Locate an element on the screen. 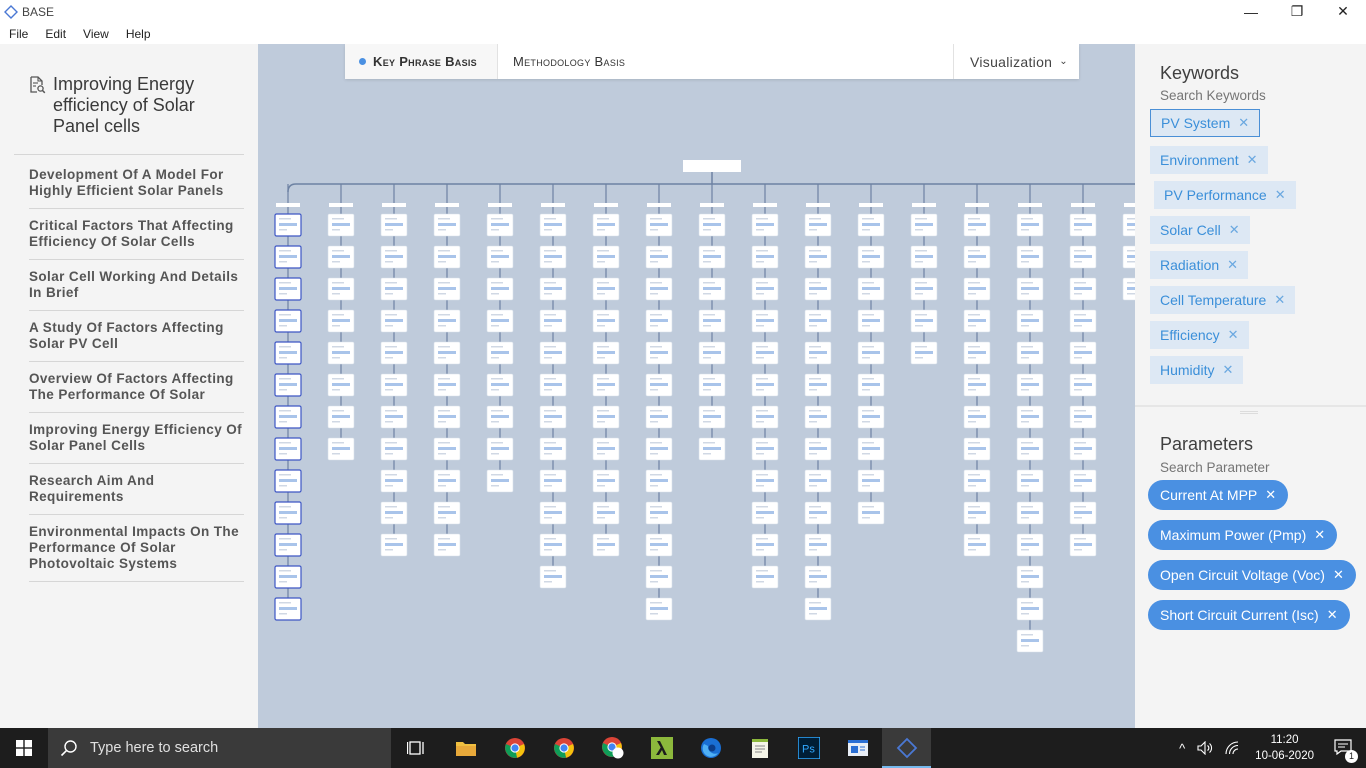  taskbar-search-box: Type here to search is located at coordinates (219, 748).